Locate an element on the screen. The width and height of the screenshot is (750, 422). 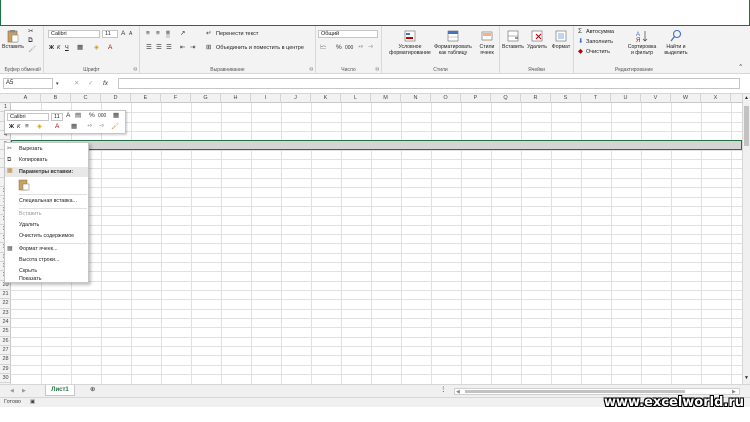
prev-sheet-icon: ◀ is located at coordinates (12, 391).